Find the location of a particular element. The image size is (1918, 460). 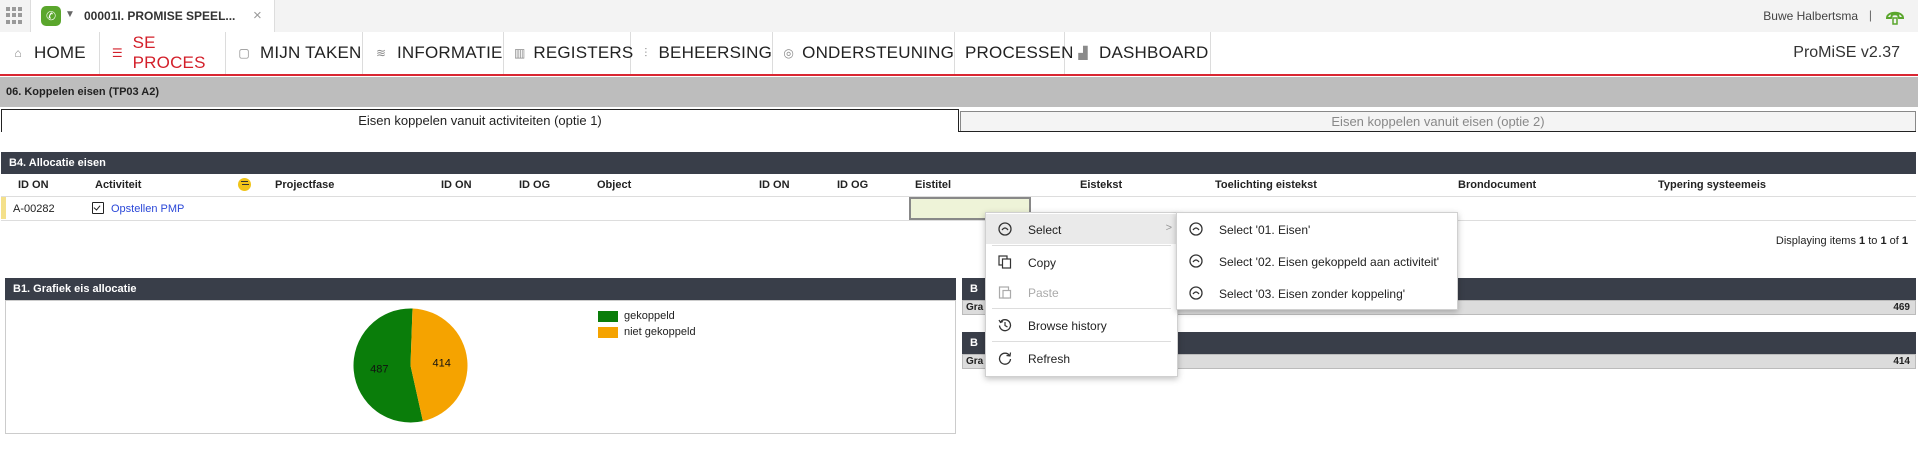

nav-home-label: HOME is located at coordinates (60, 52).